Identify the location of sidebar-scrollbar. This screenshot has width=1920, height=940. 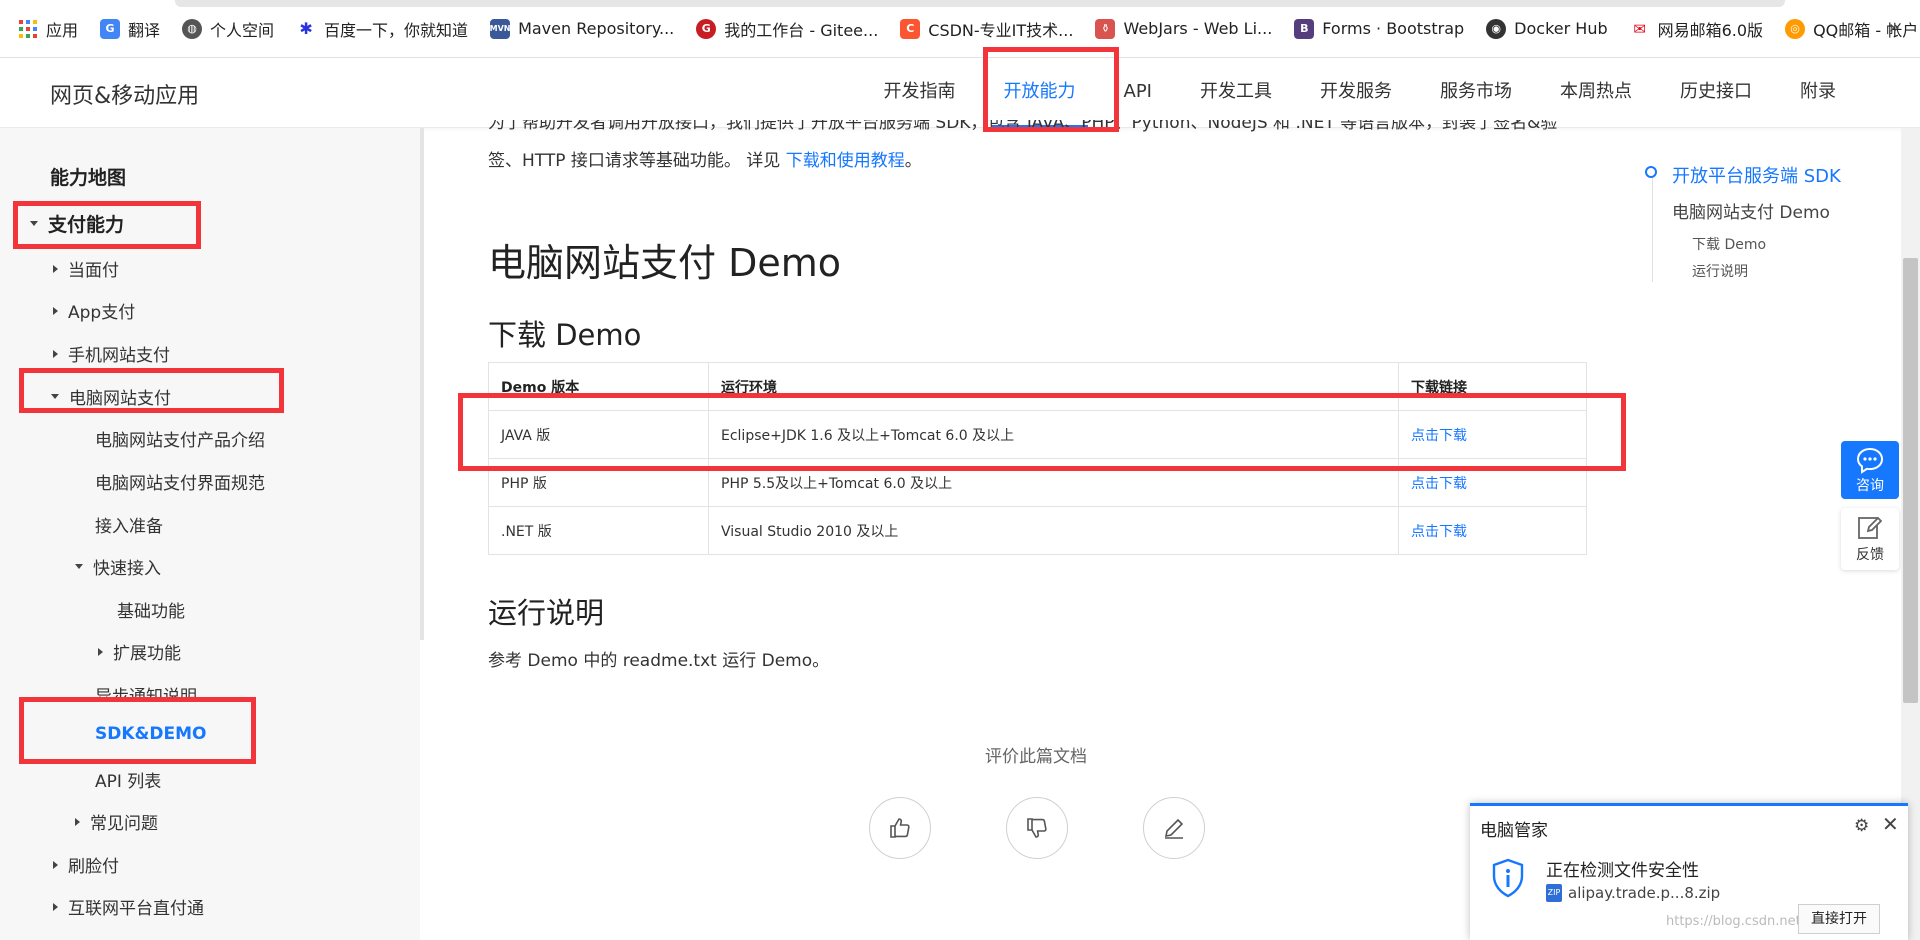
(422, 384).